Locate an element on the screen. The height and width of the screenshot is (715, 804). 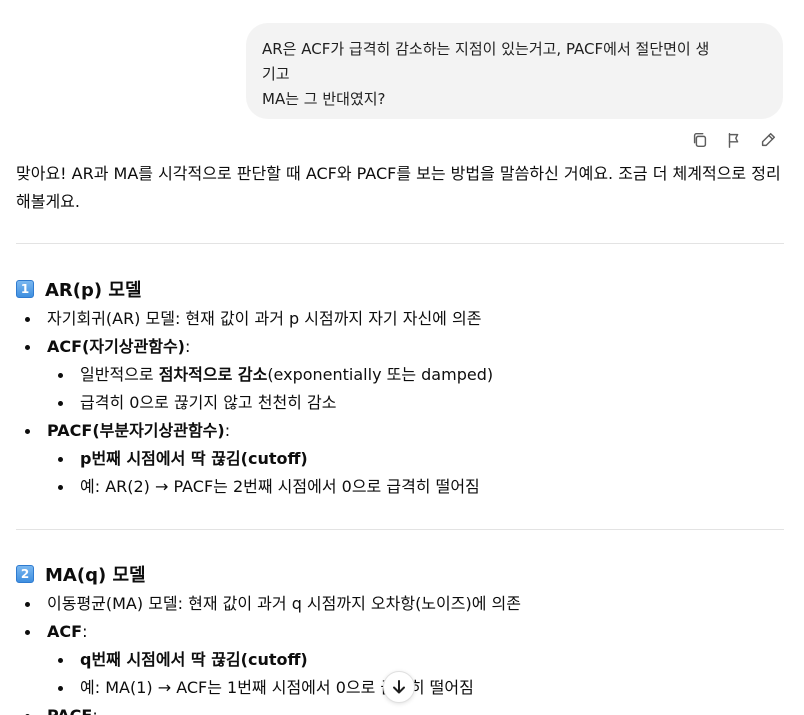
ar-acf-item-text: 급격히 0으로 끊기지 않고 천천히 감소 is located at coordinates (208, 402).